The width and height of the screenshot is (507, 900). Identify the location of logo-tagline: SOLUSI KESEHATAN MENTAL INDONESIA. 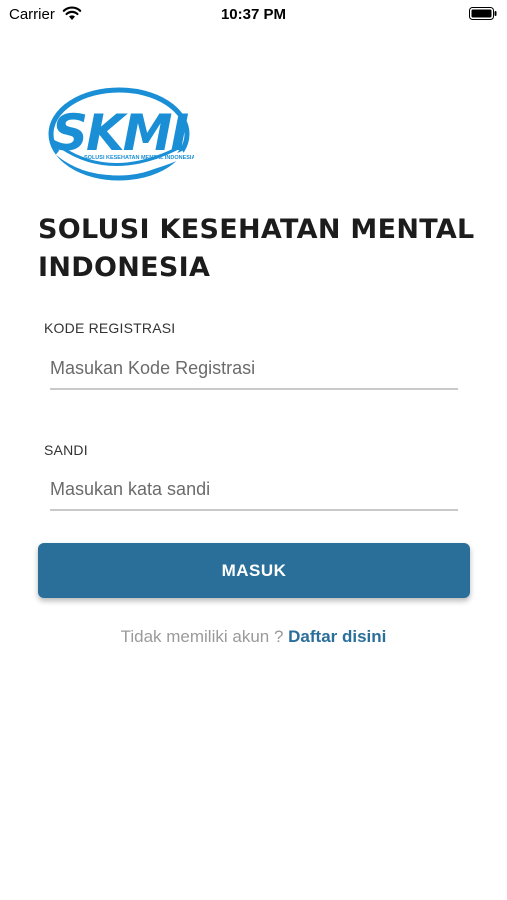
(139, 158).